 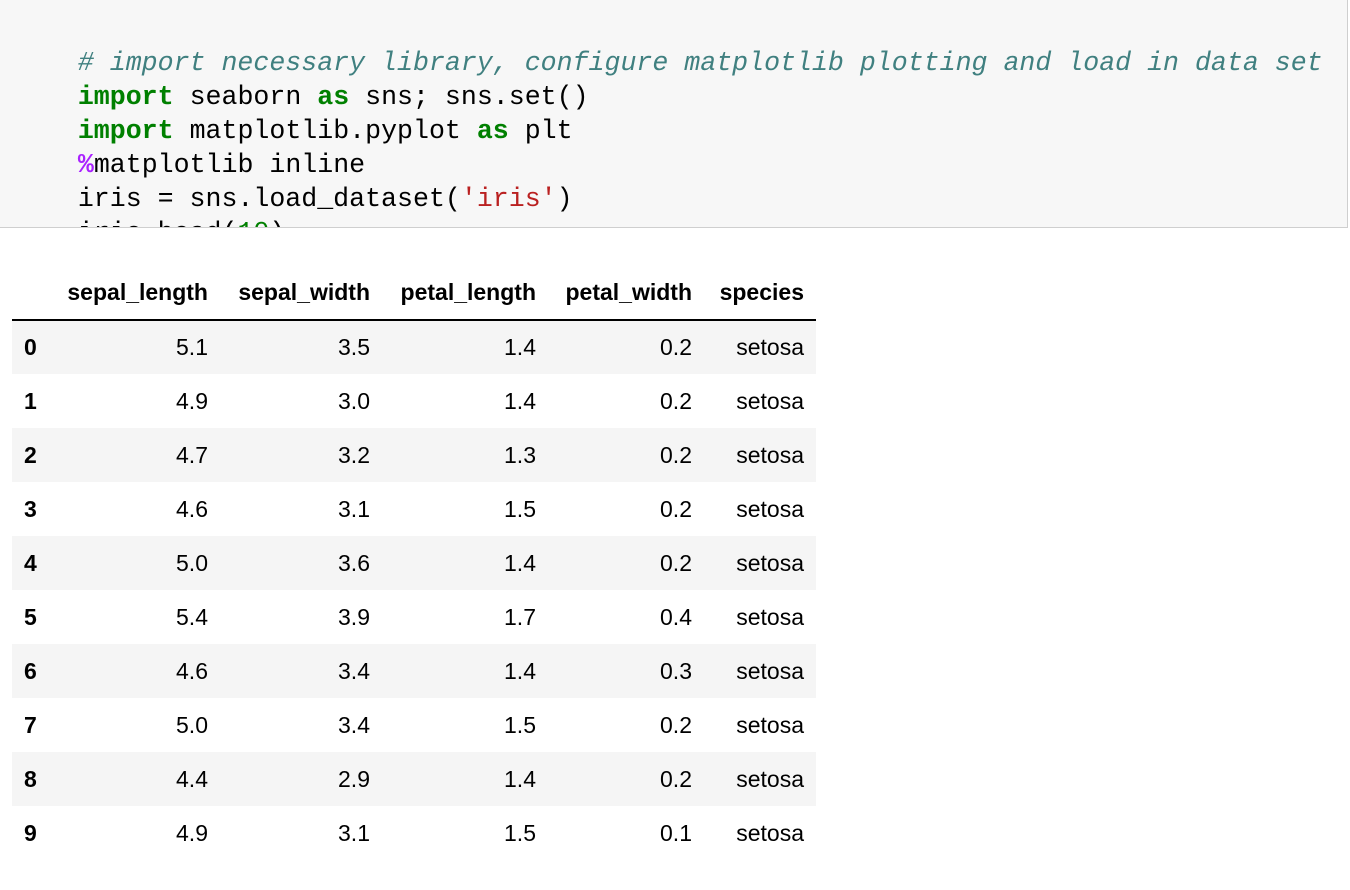 I want to click on code-token: as, so click(x=492, y=131).